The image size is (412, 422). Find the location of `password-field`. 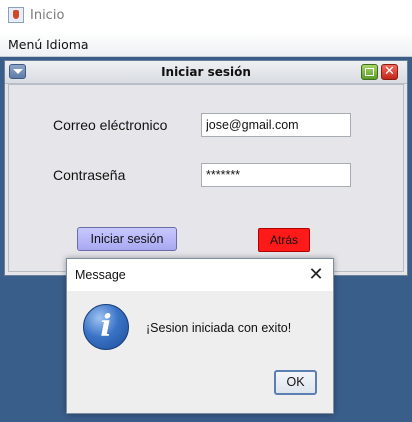

password-field is located at coordinates (276, 175).